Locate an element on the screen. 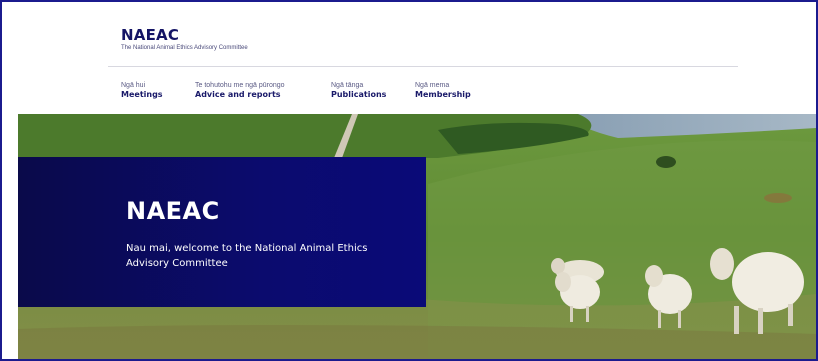 The image size is (818, 361). nav-item-publications: Ngā tānga Publications is located at coordinates (358, 90).